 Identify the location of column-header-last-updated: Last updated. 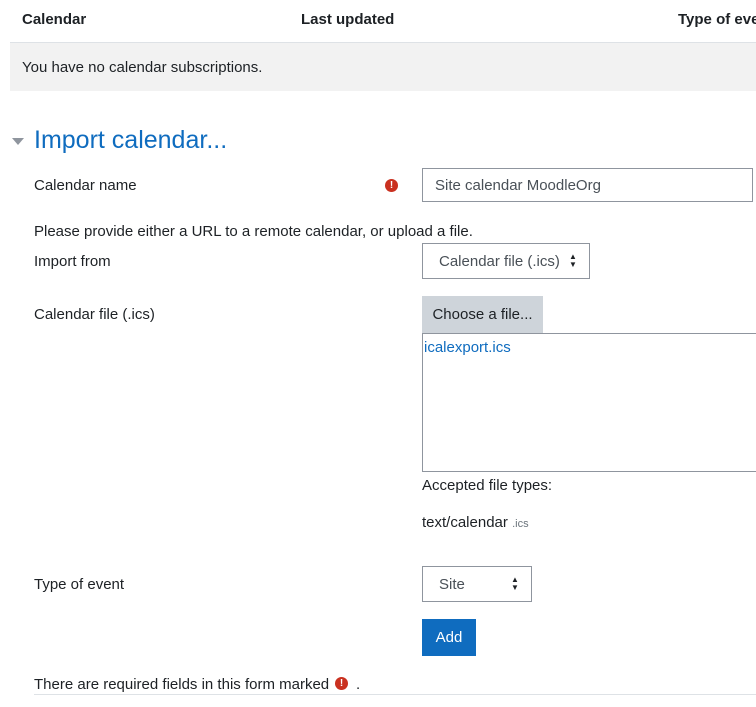
(348, 19).